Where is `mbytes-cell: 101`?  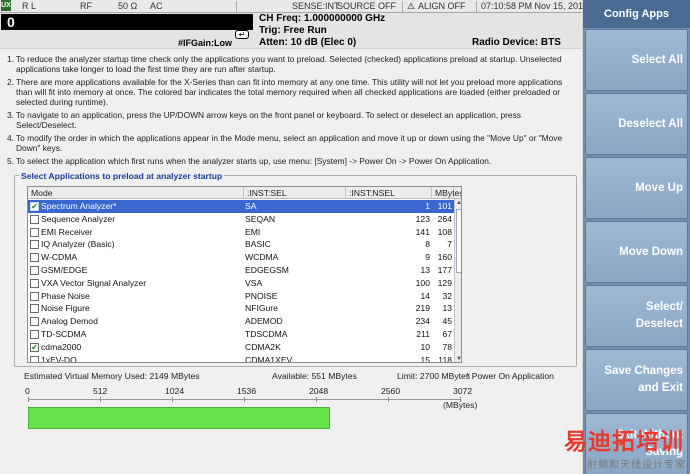 mbytes-cell: 101 is located at coordinates (444, 206).